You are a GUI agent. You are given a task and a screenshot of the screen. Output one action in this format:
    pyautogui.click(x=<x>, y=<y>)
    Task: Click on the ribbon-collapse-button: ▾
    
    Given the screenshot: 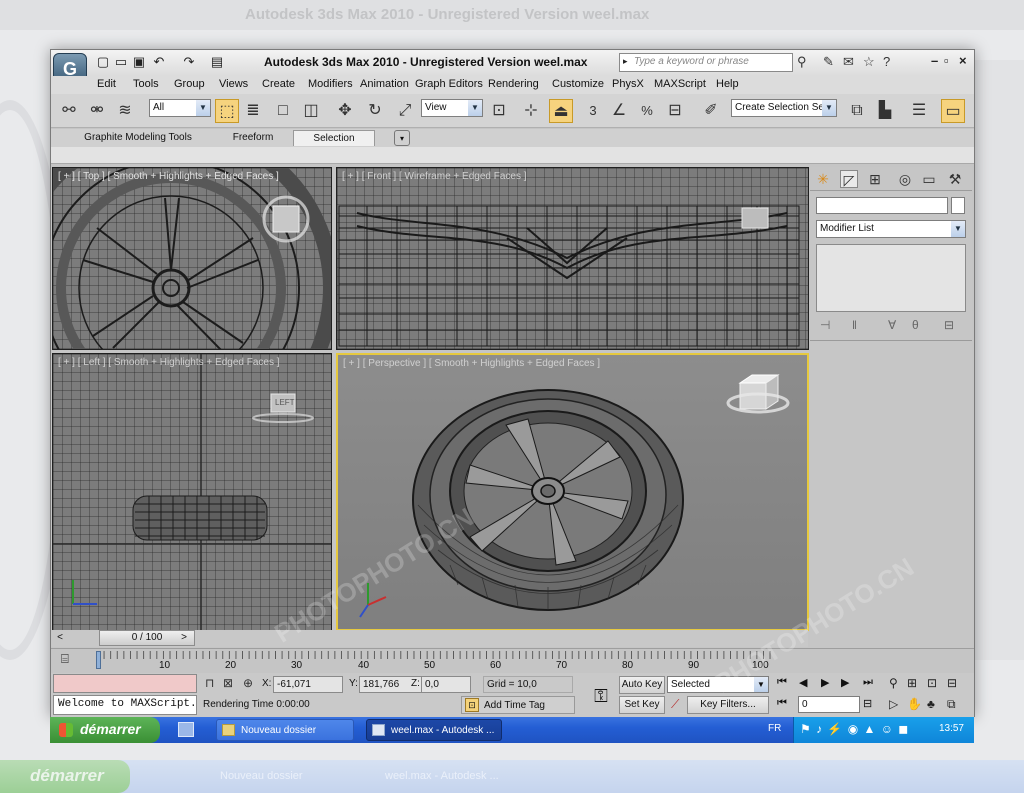 What is the action you would take?
    pyautogui.click(x=402, y=138)
    